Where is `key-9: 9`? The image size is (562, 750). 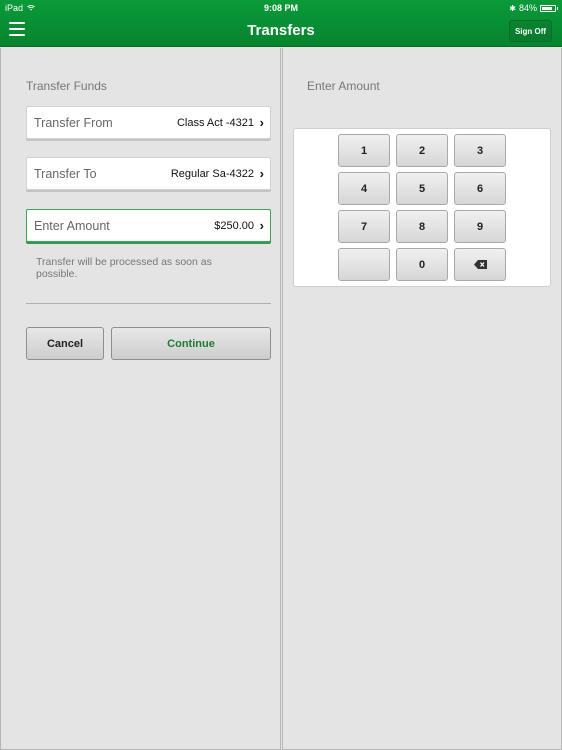 key-9: 9 is located at coordinates (480, 226).